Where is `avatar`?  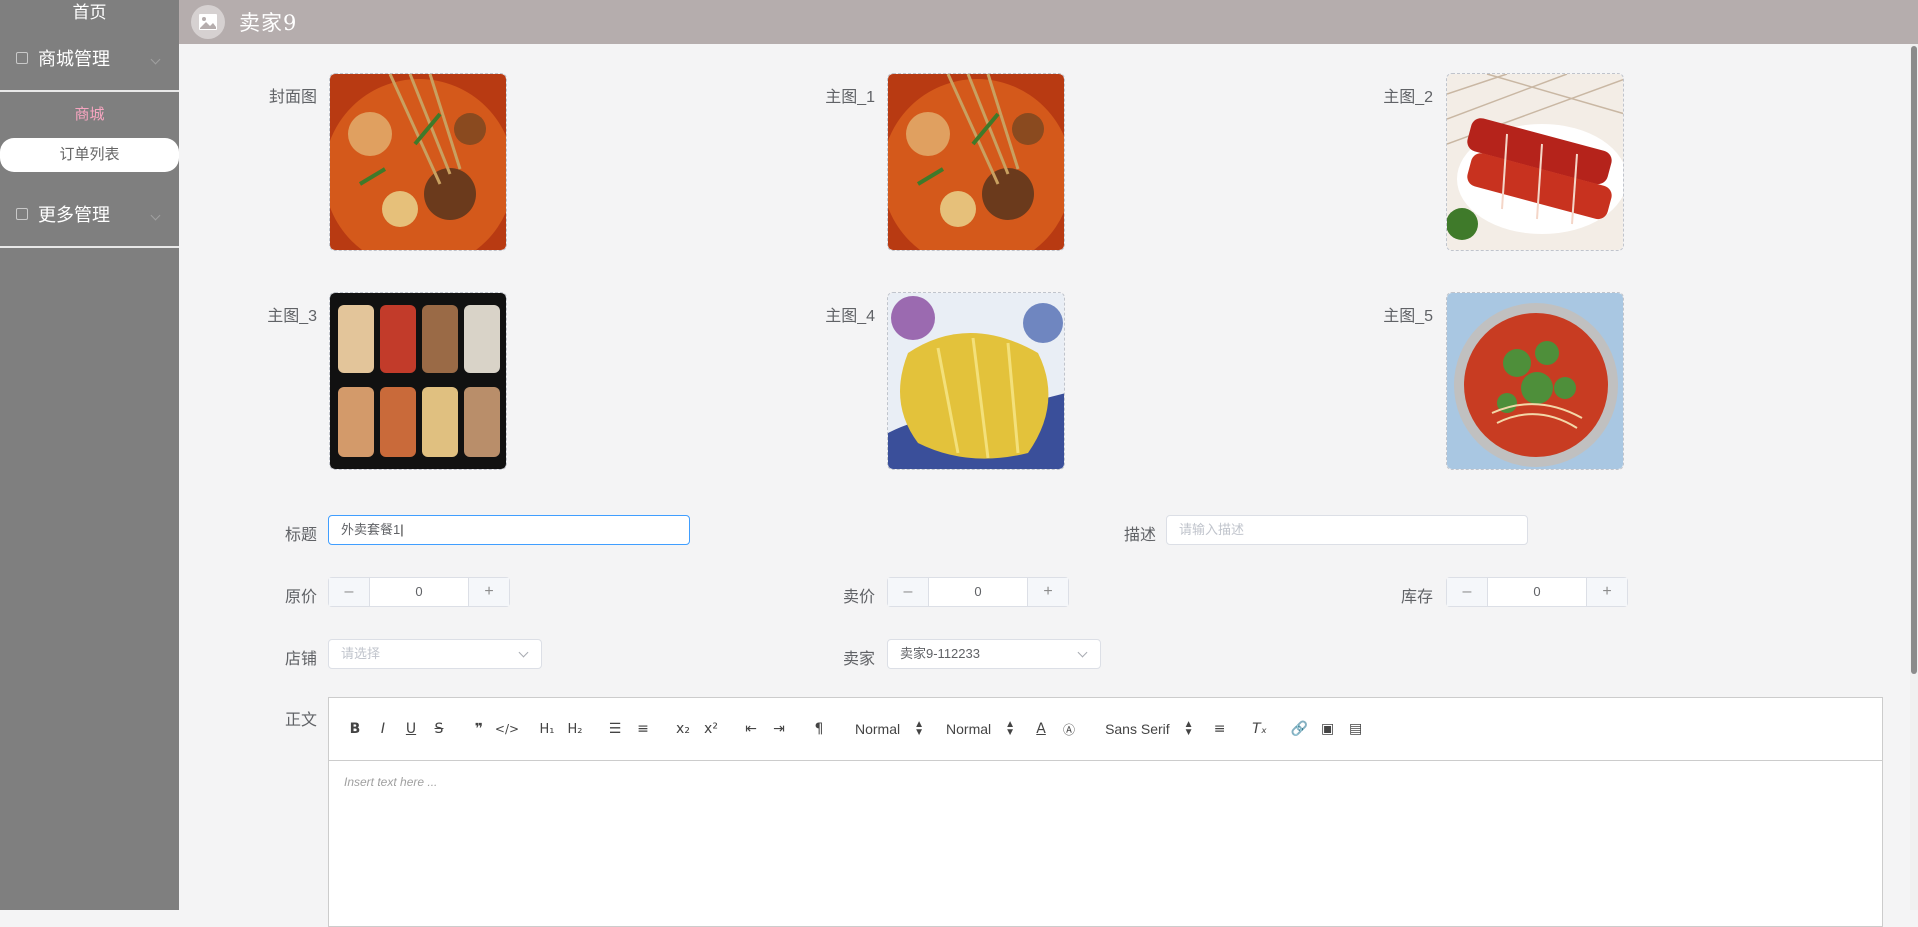
avatar is located at coordinates (208, 22).